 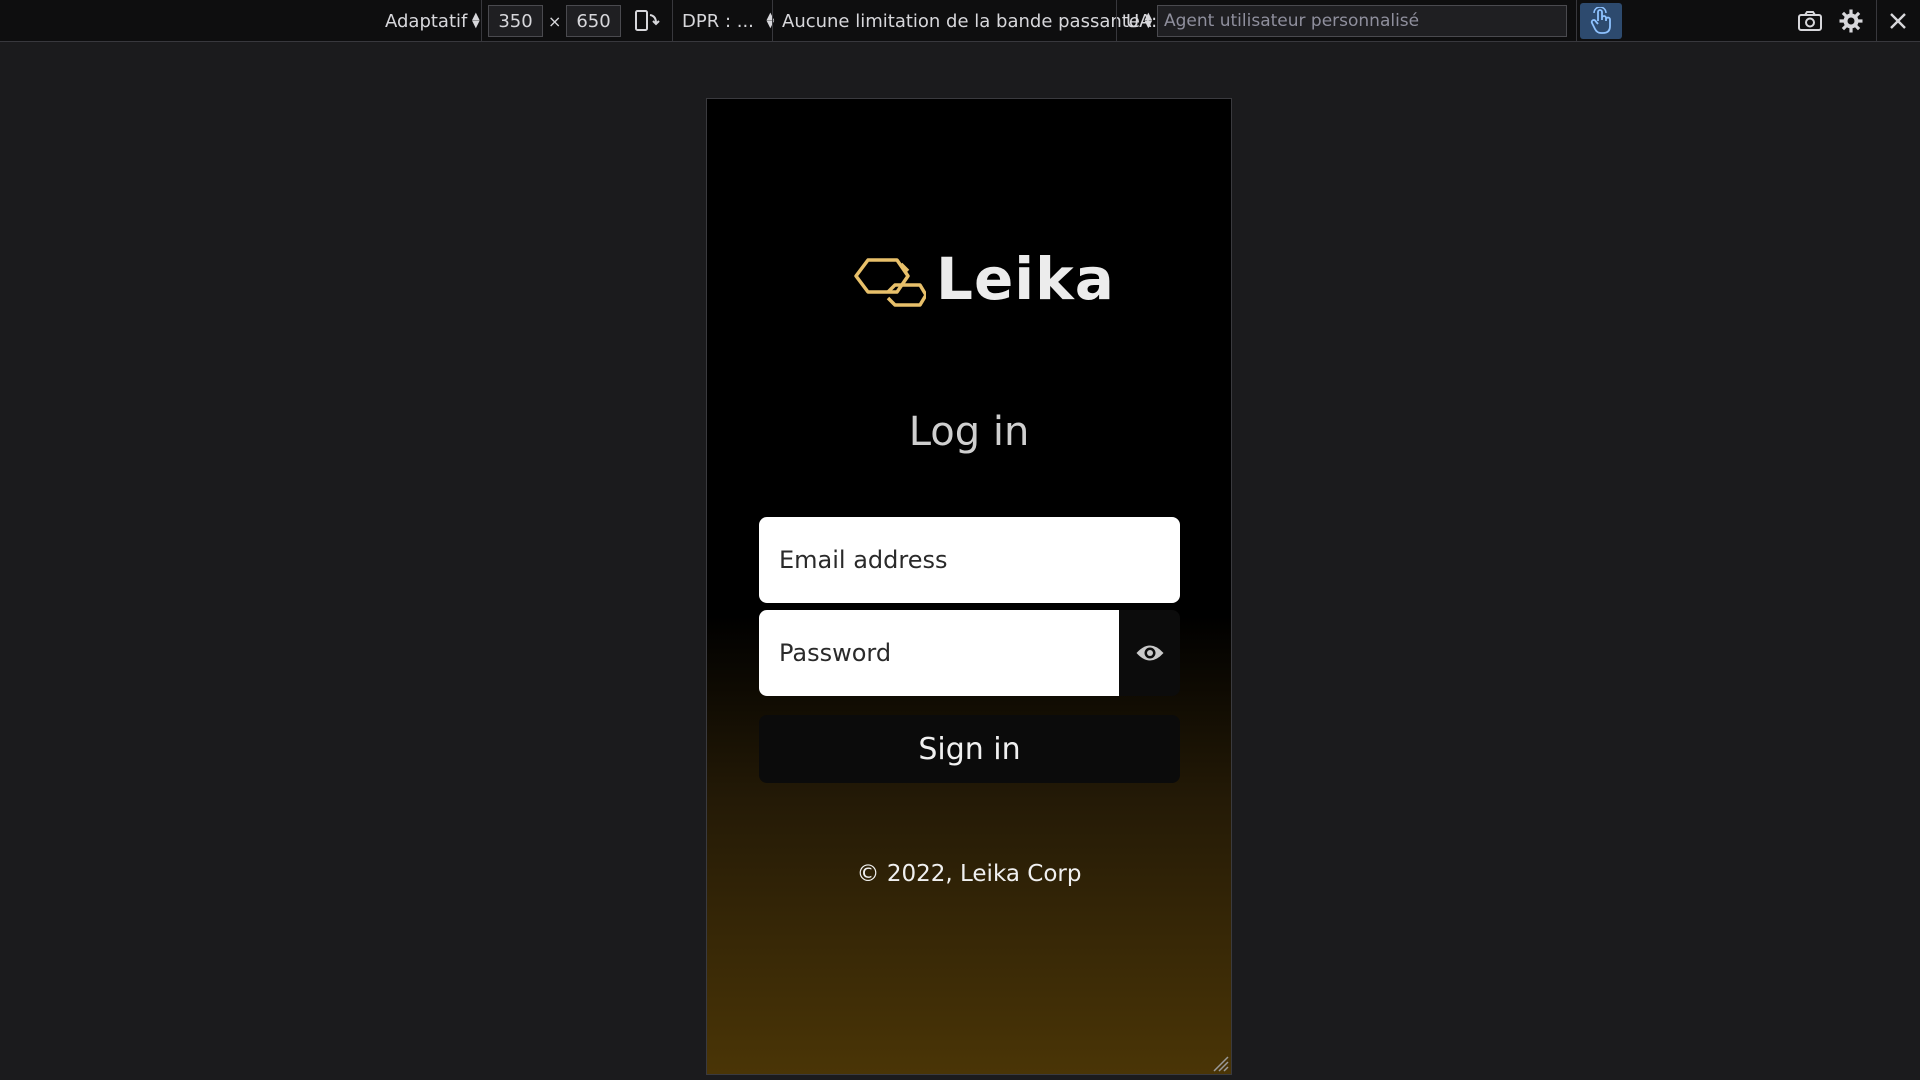 I want to click on touch-simulation-icon, so click(x=1600, y=20).